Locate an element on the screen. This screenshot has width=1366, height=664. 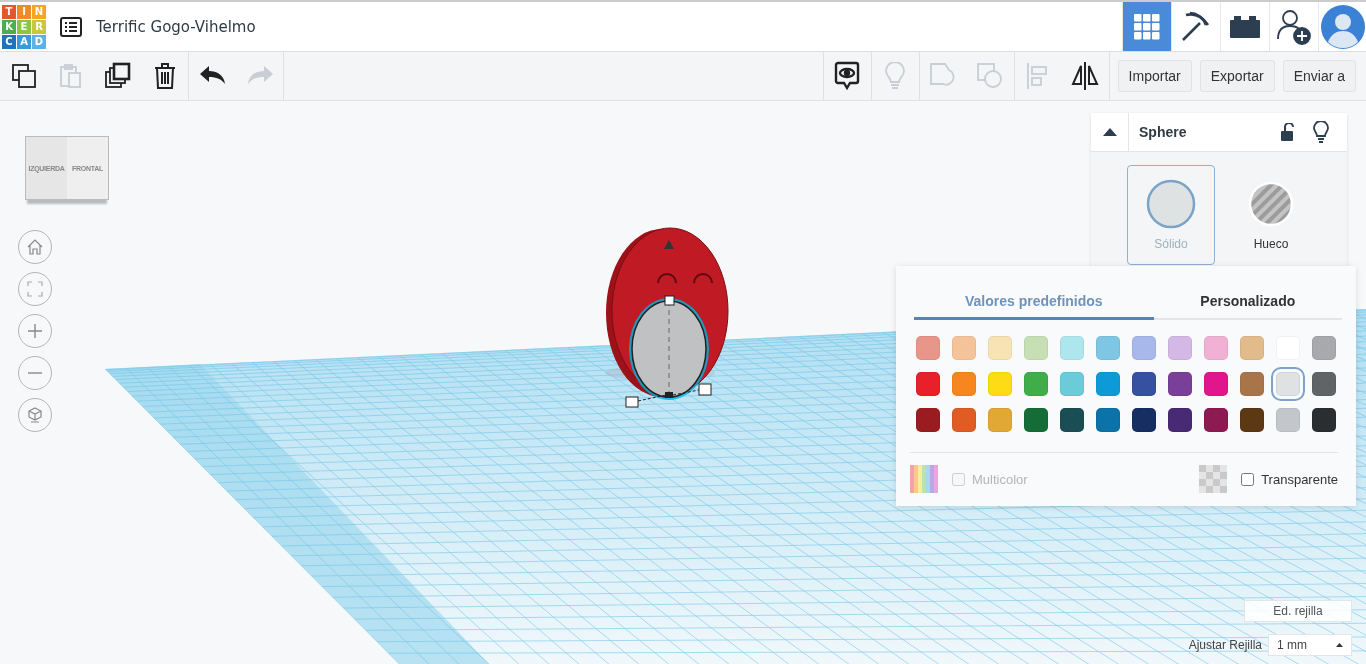
logo: T I N K E R C A D is located at coordinates (24, 26).